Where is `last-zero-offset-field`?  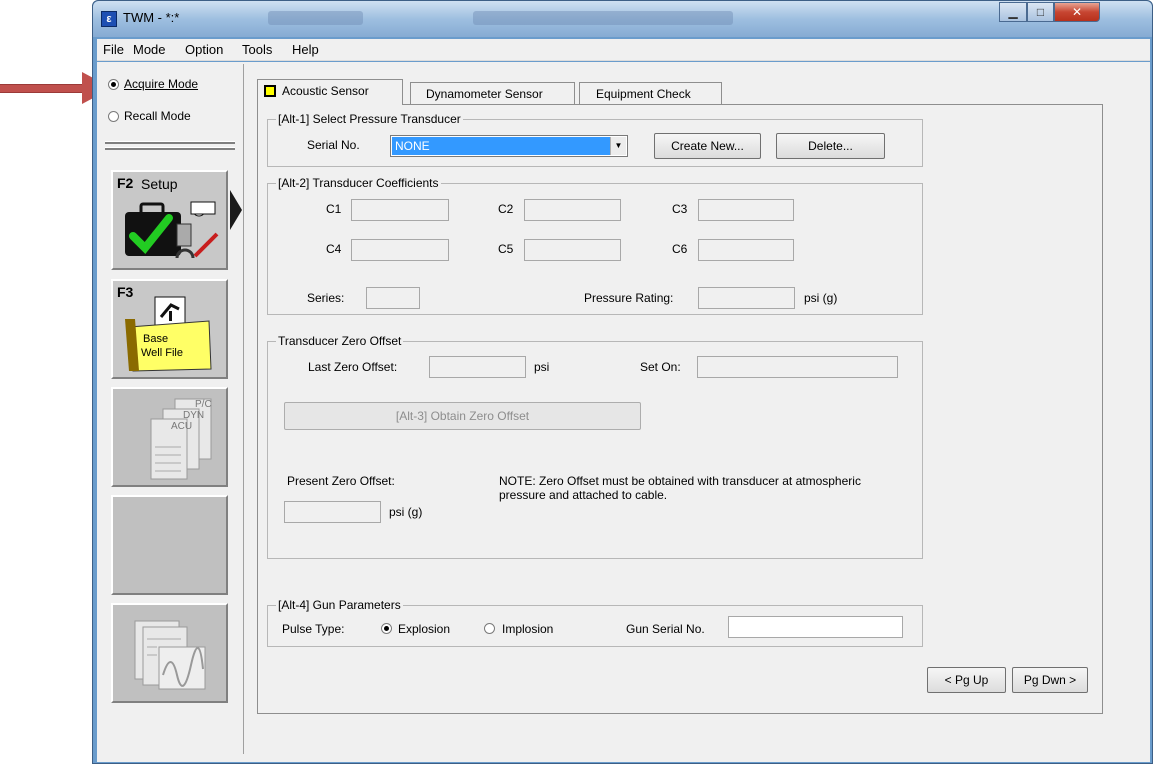
last-zero-offset-field is located at coordinates (477, 367).